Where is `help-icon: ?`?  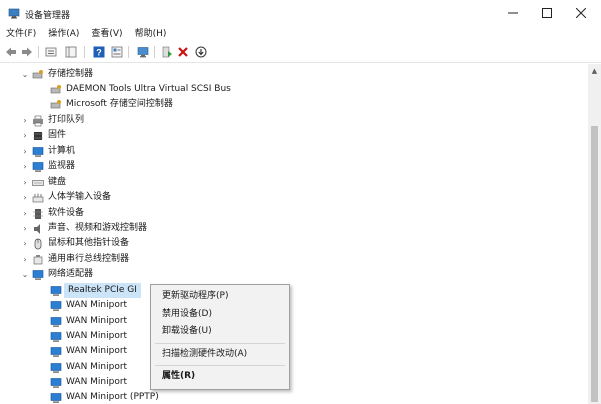 help-icon: ? is located at coordinates (99, 52).